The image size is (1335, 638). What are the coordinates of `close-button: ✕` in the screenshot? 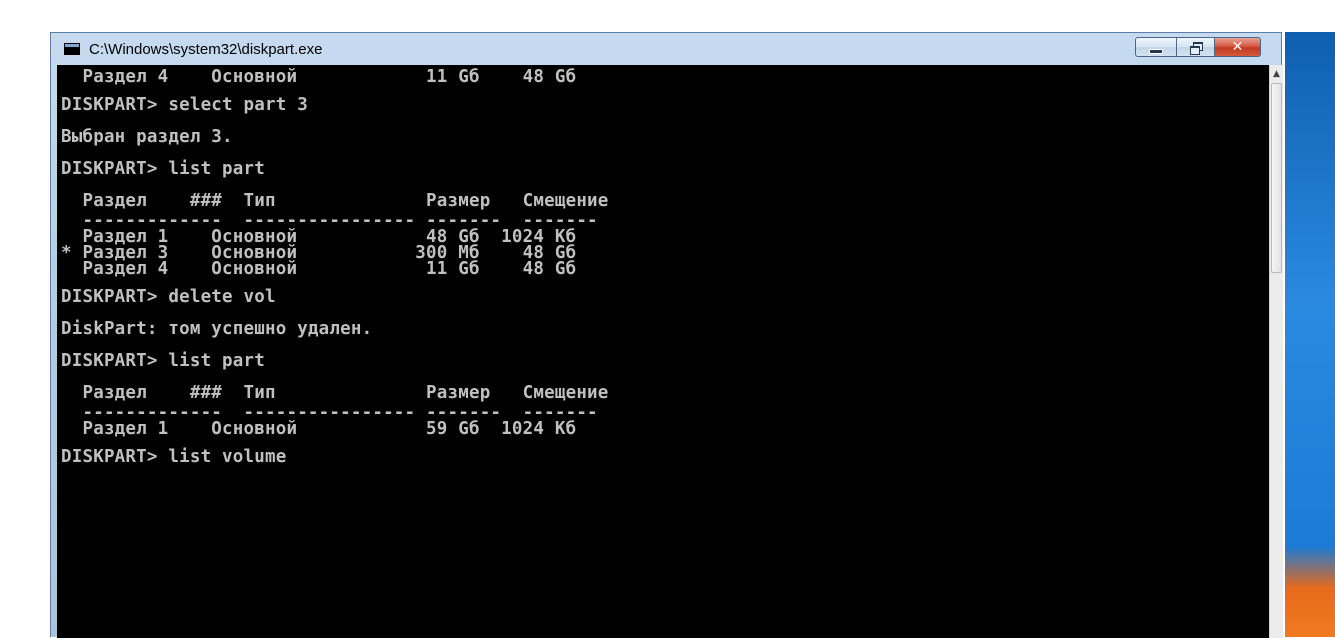 It's located at (1238, 47).